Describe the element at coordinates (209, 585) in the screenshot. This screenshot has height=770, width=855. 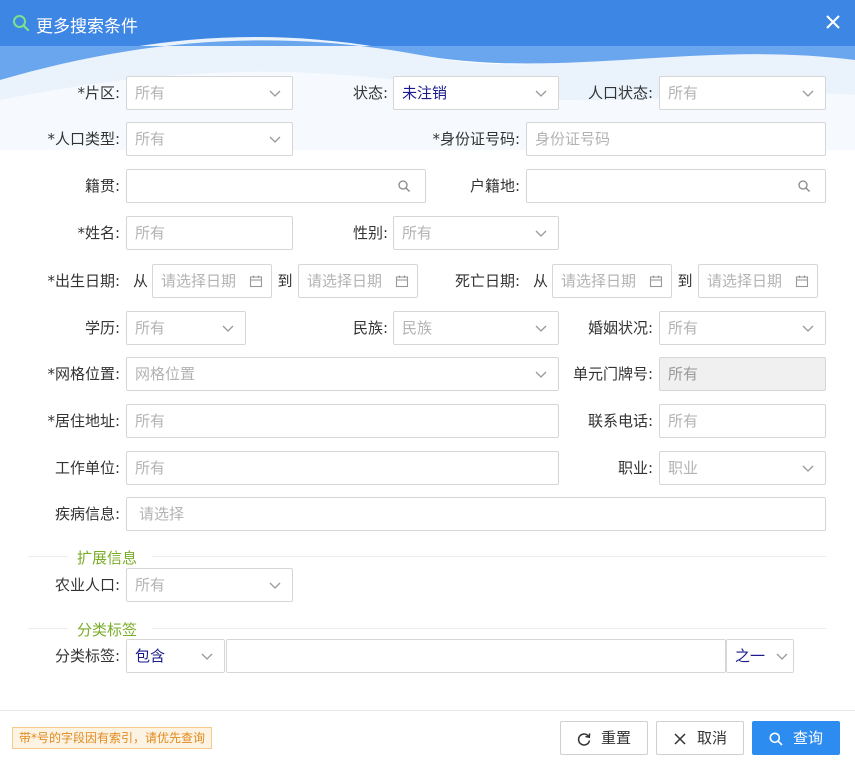
I see `agri-select: 所有` at that location.